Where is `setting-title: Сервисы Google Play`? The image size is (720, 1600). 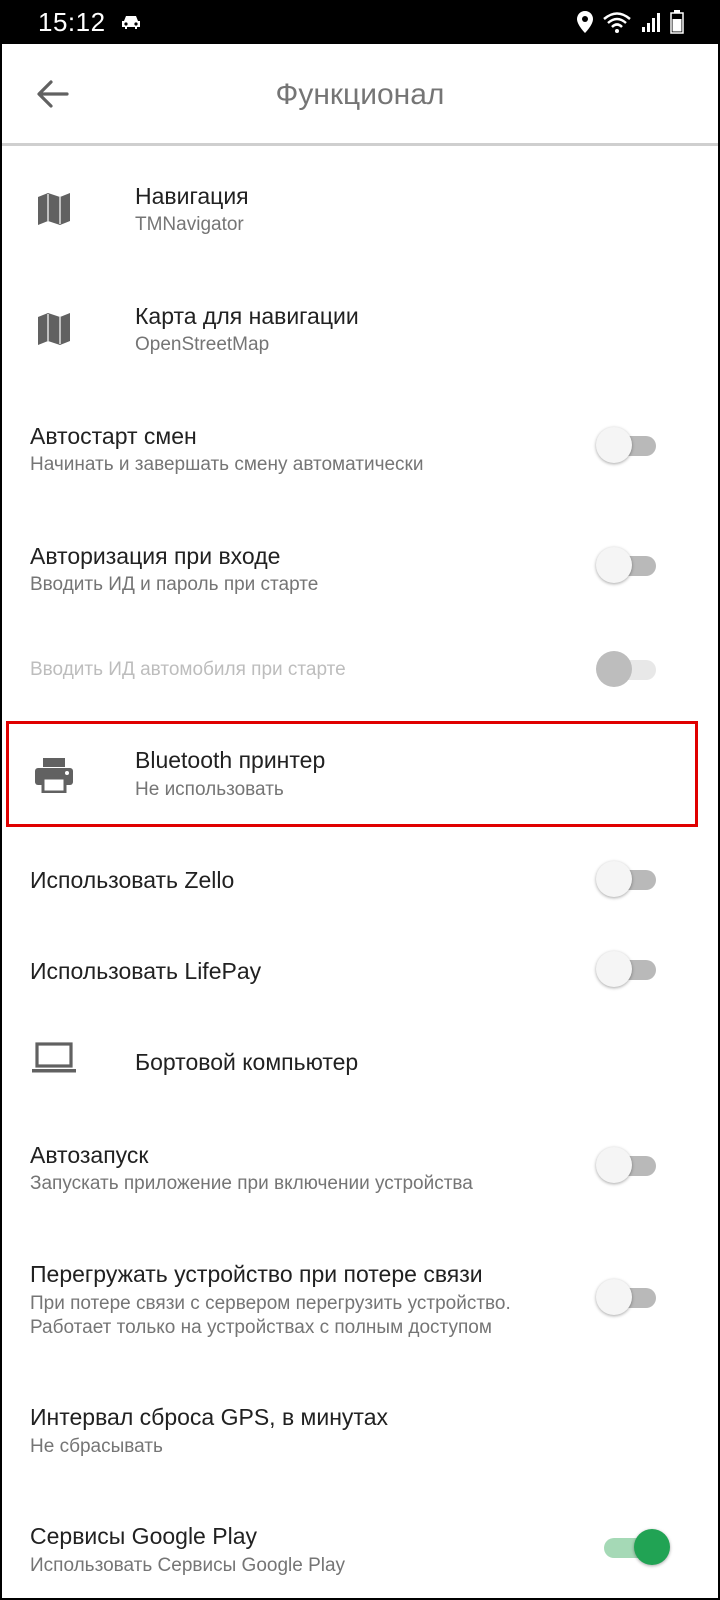 setting-title: Сервисы Google Play is located at coordinates (143, 1536).